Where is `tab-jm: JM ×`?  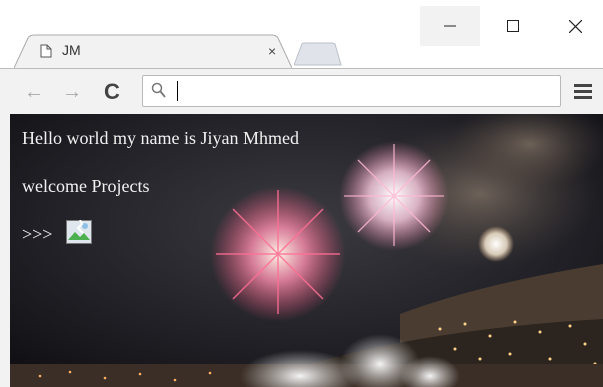 tab-jm: JM × is located at coordinates (153, 51).